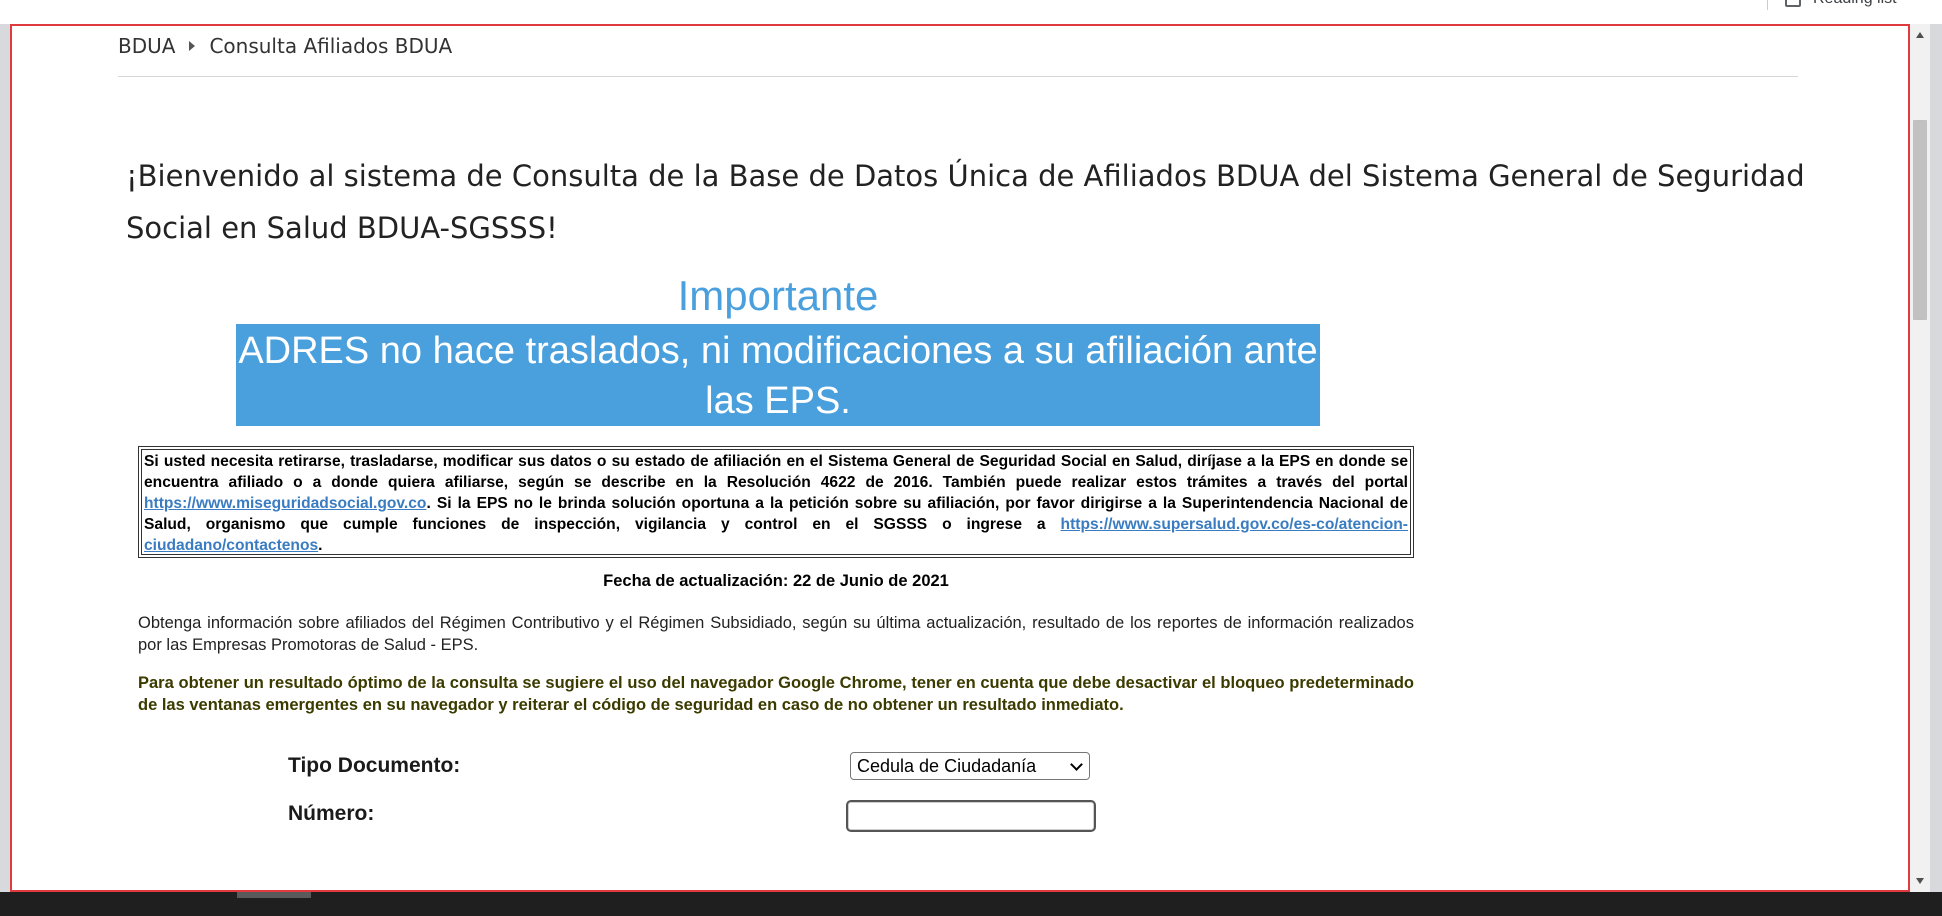  What do you see at coordinates (971, 904) in the screenshot?
I see `taskbar-strip` at bounding box center [971, 904].